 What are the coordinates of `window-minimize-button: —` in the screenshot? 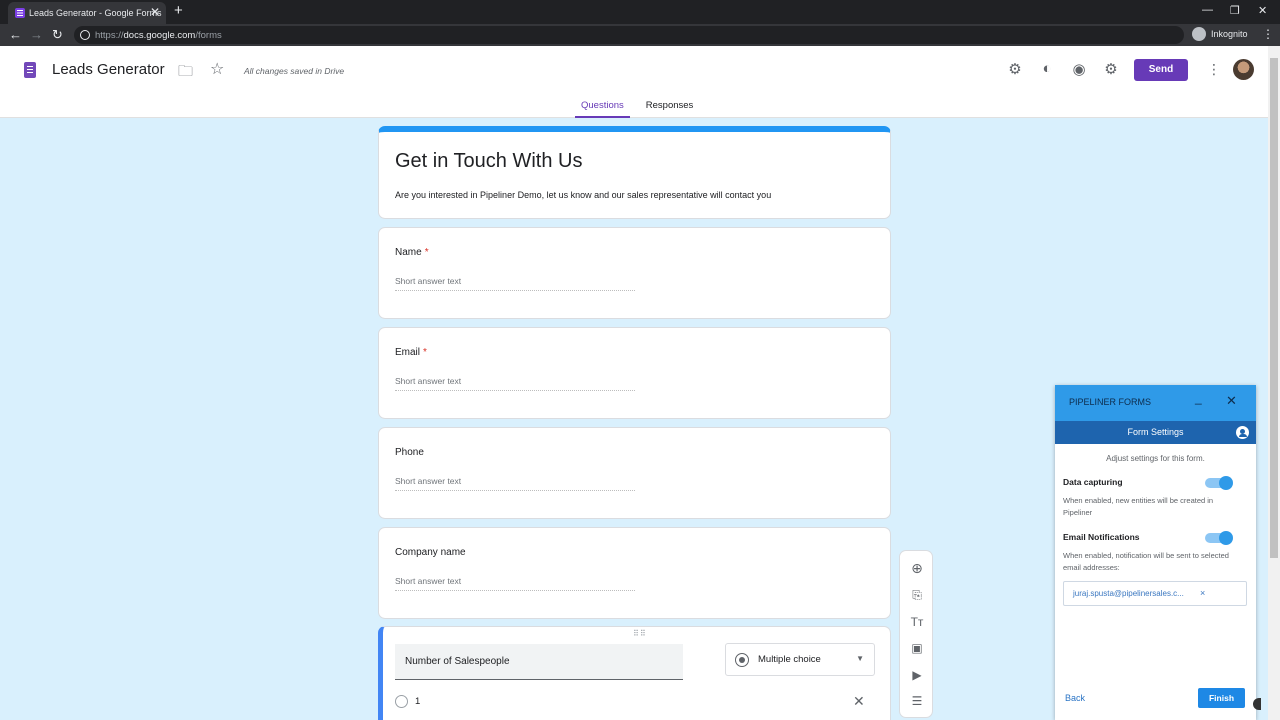 It's located at (1207, 10).